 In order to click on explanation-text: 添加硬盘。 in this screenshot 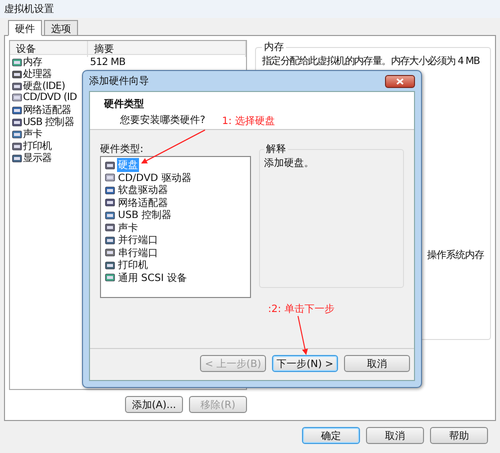, I will do `click(289, 163)`.